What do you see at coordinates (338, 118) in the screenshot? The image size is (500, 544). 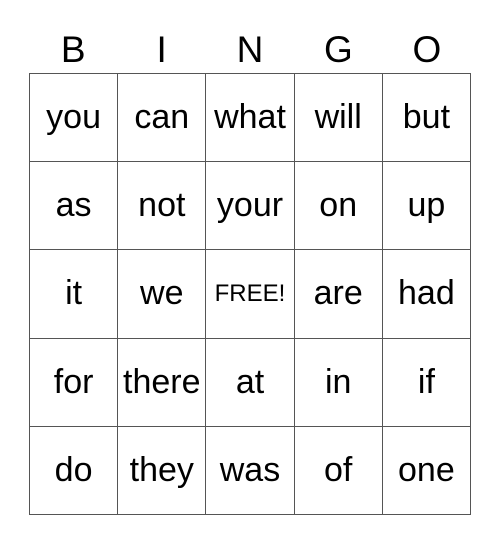 I see `bingo-cell: will` at bounding box center [338, 118].